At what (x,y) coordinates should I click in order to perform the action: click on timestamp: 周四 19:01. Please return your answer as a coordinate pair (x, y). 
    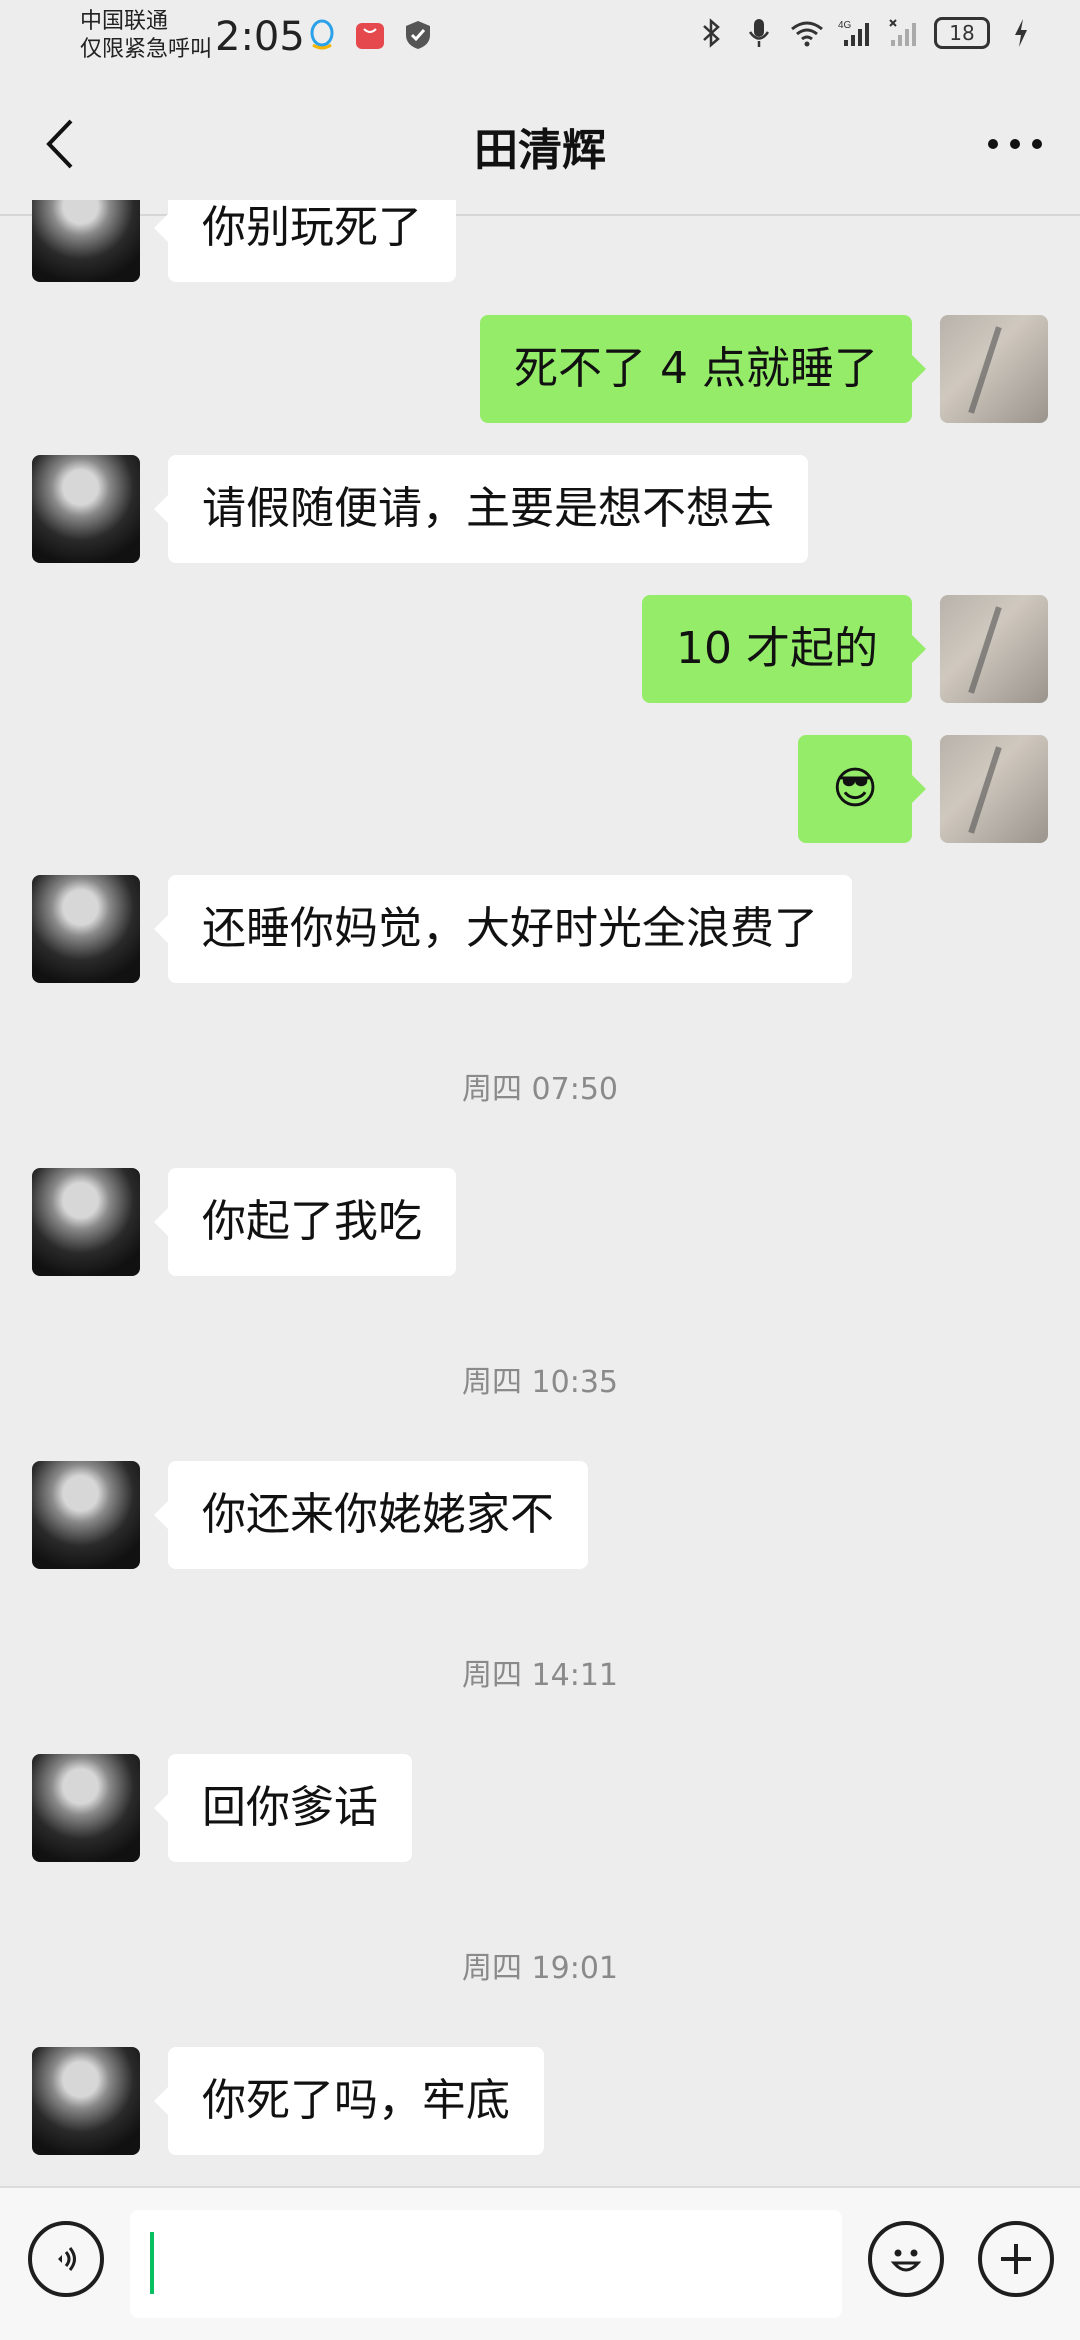
    Looking at the image, I should click on (540, 1968).